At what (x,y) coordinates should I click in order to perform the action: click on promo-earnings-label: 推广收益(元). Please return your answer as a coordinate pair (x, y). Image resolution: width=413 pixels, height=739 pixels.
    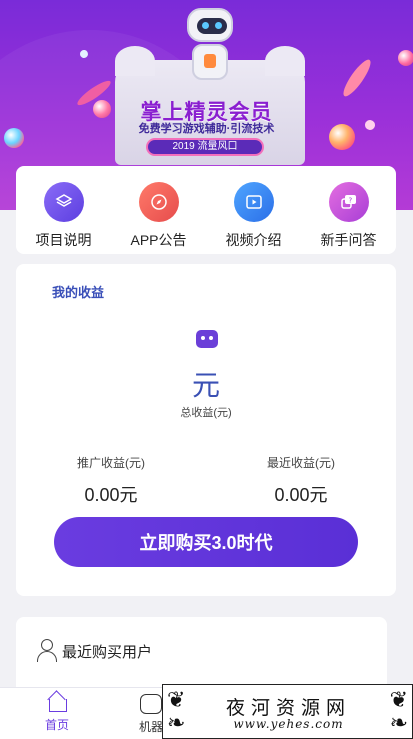
    Looking at the image, I should click on (111, 463).